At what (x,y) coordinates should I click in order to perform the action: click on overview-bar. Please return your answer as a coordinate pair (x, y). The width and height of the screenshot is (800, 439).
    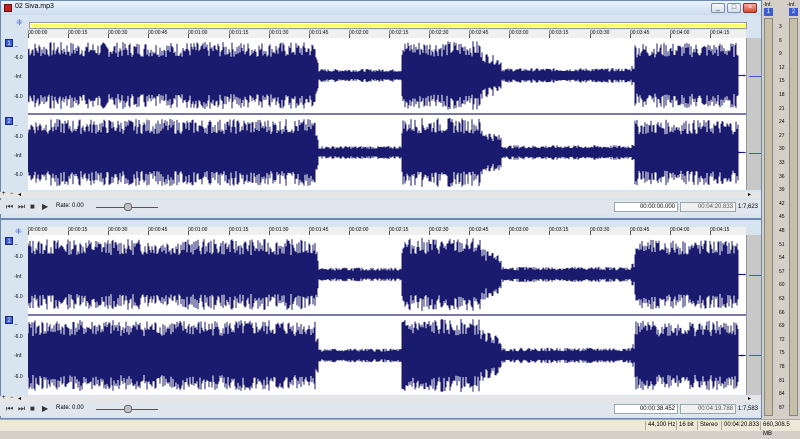
    Looking at the image, I should click on (388, 25).